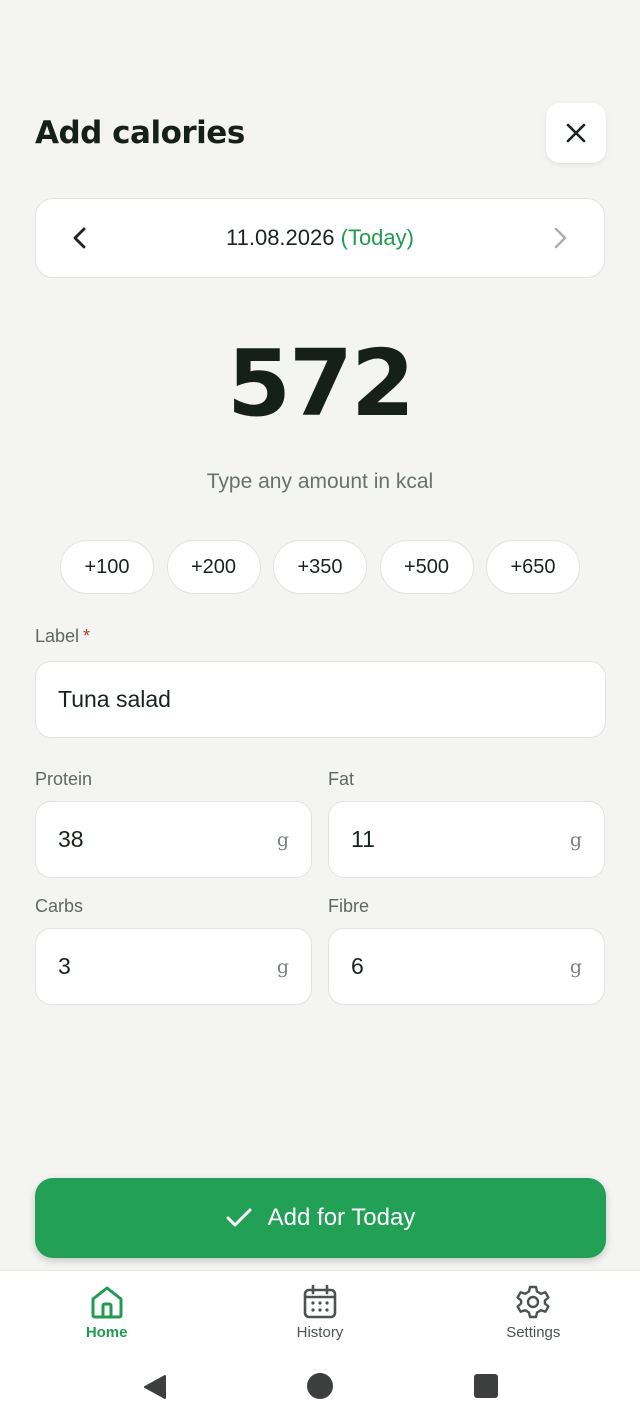 Image resolution: width=640 pixels, height=1422 pixels. What do you see at coordinates (282, 839) in the screenshot?
I see `protein-unit: g` at bounding box center [282, 839].